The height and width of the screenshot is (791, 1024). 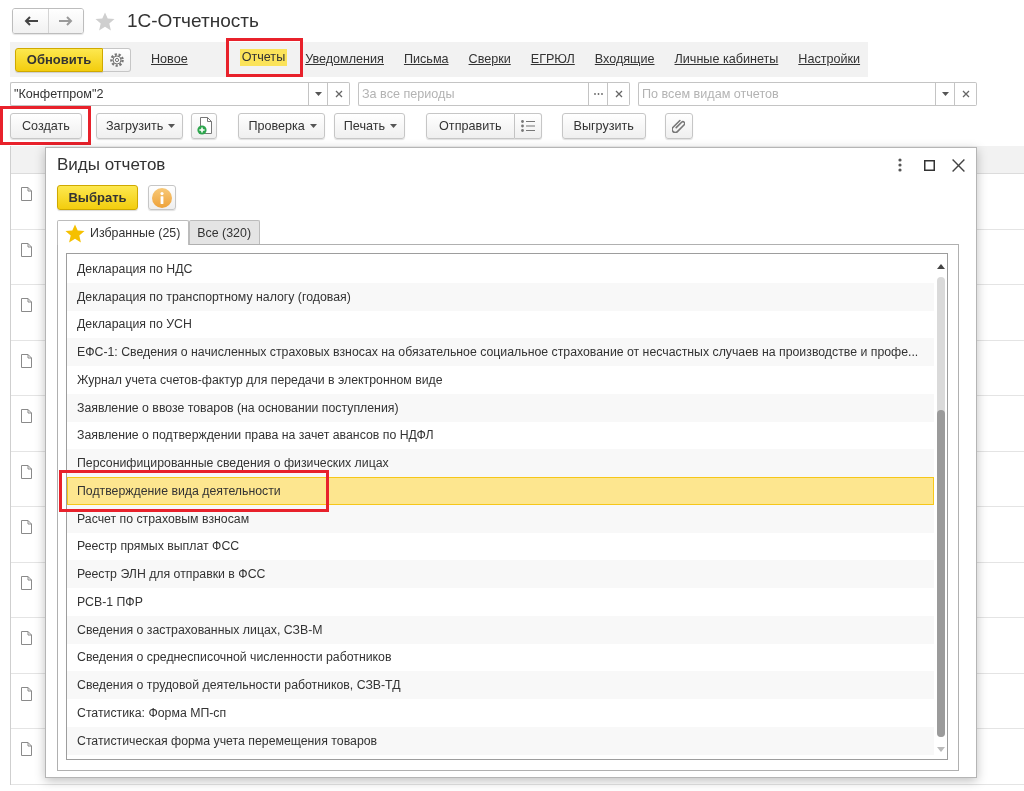 What do you see at coordinates (426, 59) in the screenshot?
I see `nav-link: Письма` at bounding box center [426, 59].